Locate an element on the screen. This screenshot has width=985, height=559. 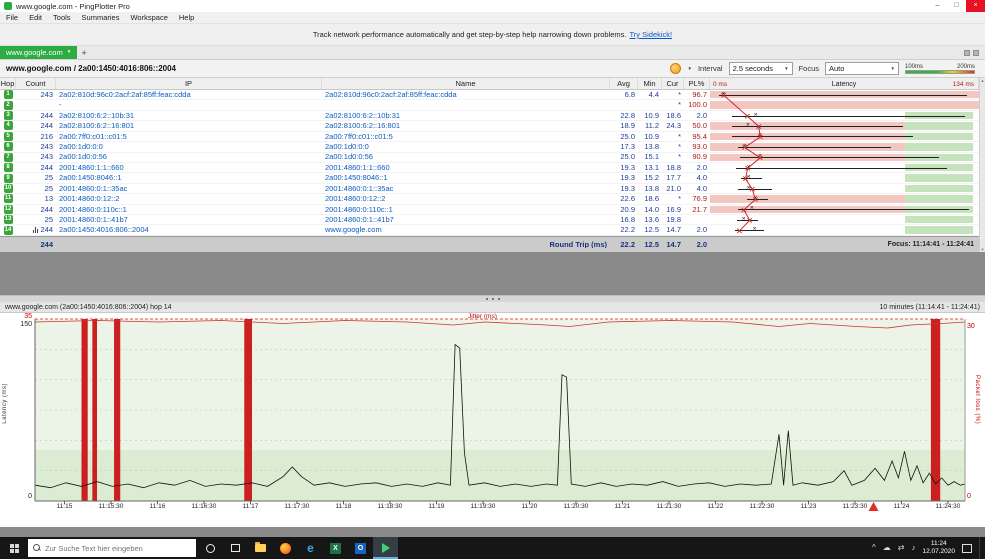
status-indicator-button is located at coordinates (676, 68).